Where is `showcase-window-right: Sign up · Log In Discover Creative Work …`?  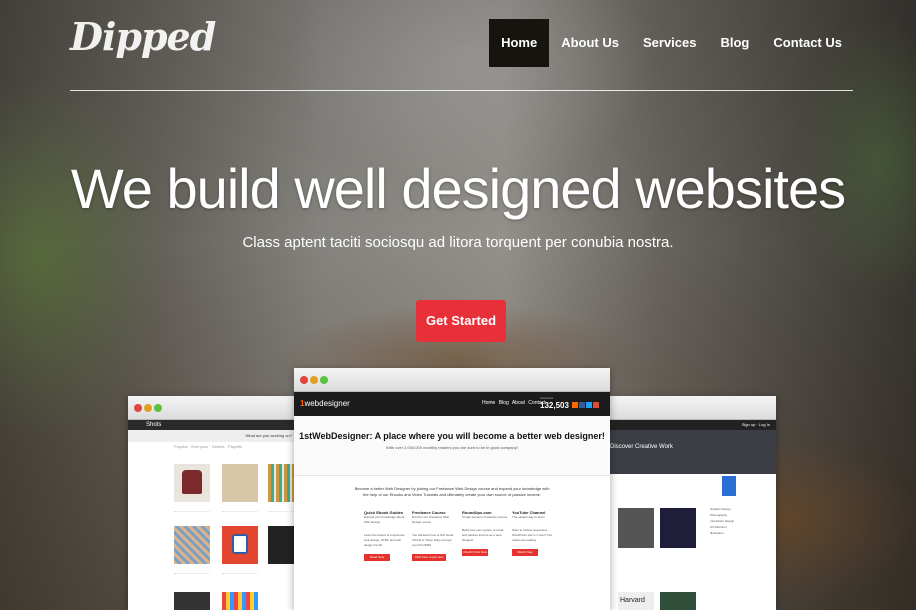 showcase-window-right: Sign up · Log In Discover Creative Work … is located at coordinates (692, 503).